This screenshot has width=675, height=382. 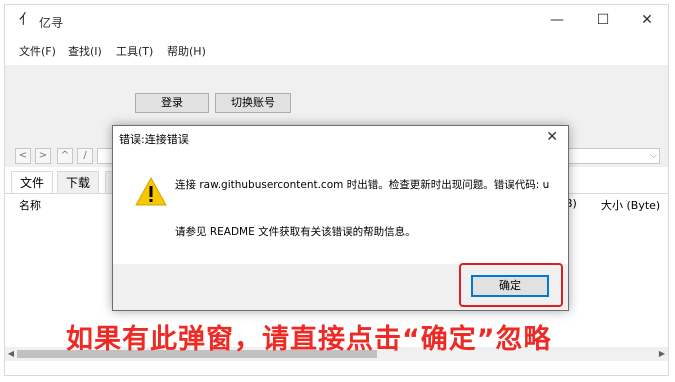 What do you see at coordinates (37, 51) in the screenshot?
I see `menu-file: 文件(F)` at bounding box center [37, 51].